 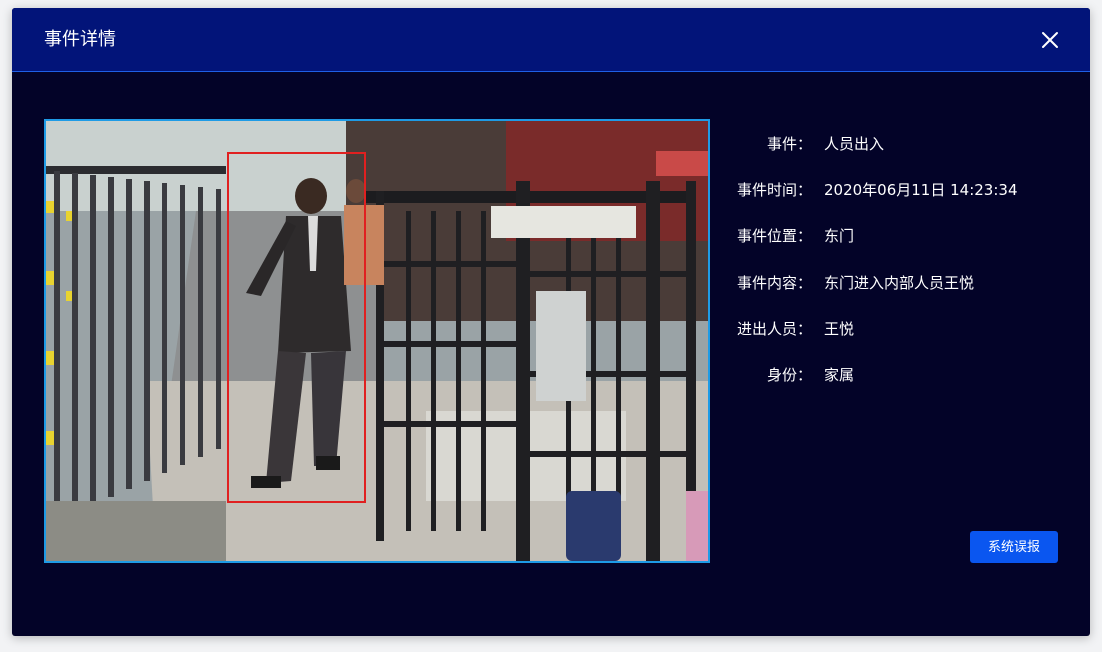 What do you see at coordinates (774, 328) in the screenshot?
I see `person-label: 进出人员：` at bounding box center [774, 328].